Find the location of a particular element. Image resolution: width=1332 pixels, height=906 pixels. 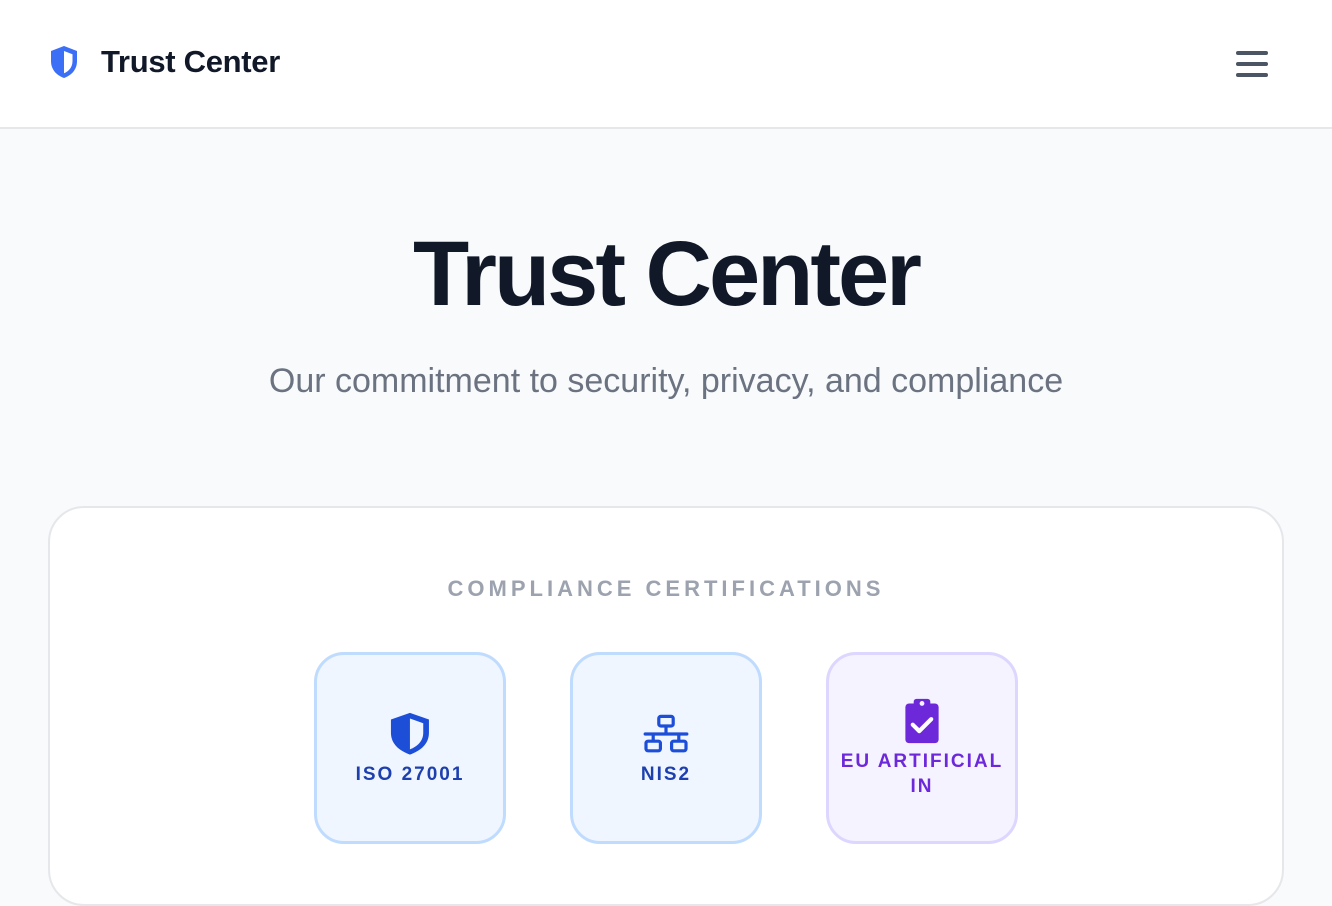

hamburger-menu-icon is located at coordinates (1252, 53).